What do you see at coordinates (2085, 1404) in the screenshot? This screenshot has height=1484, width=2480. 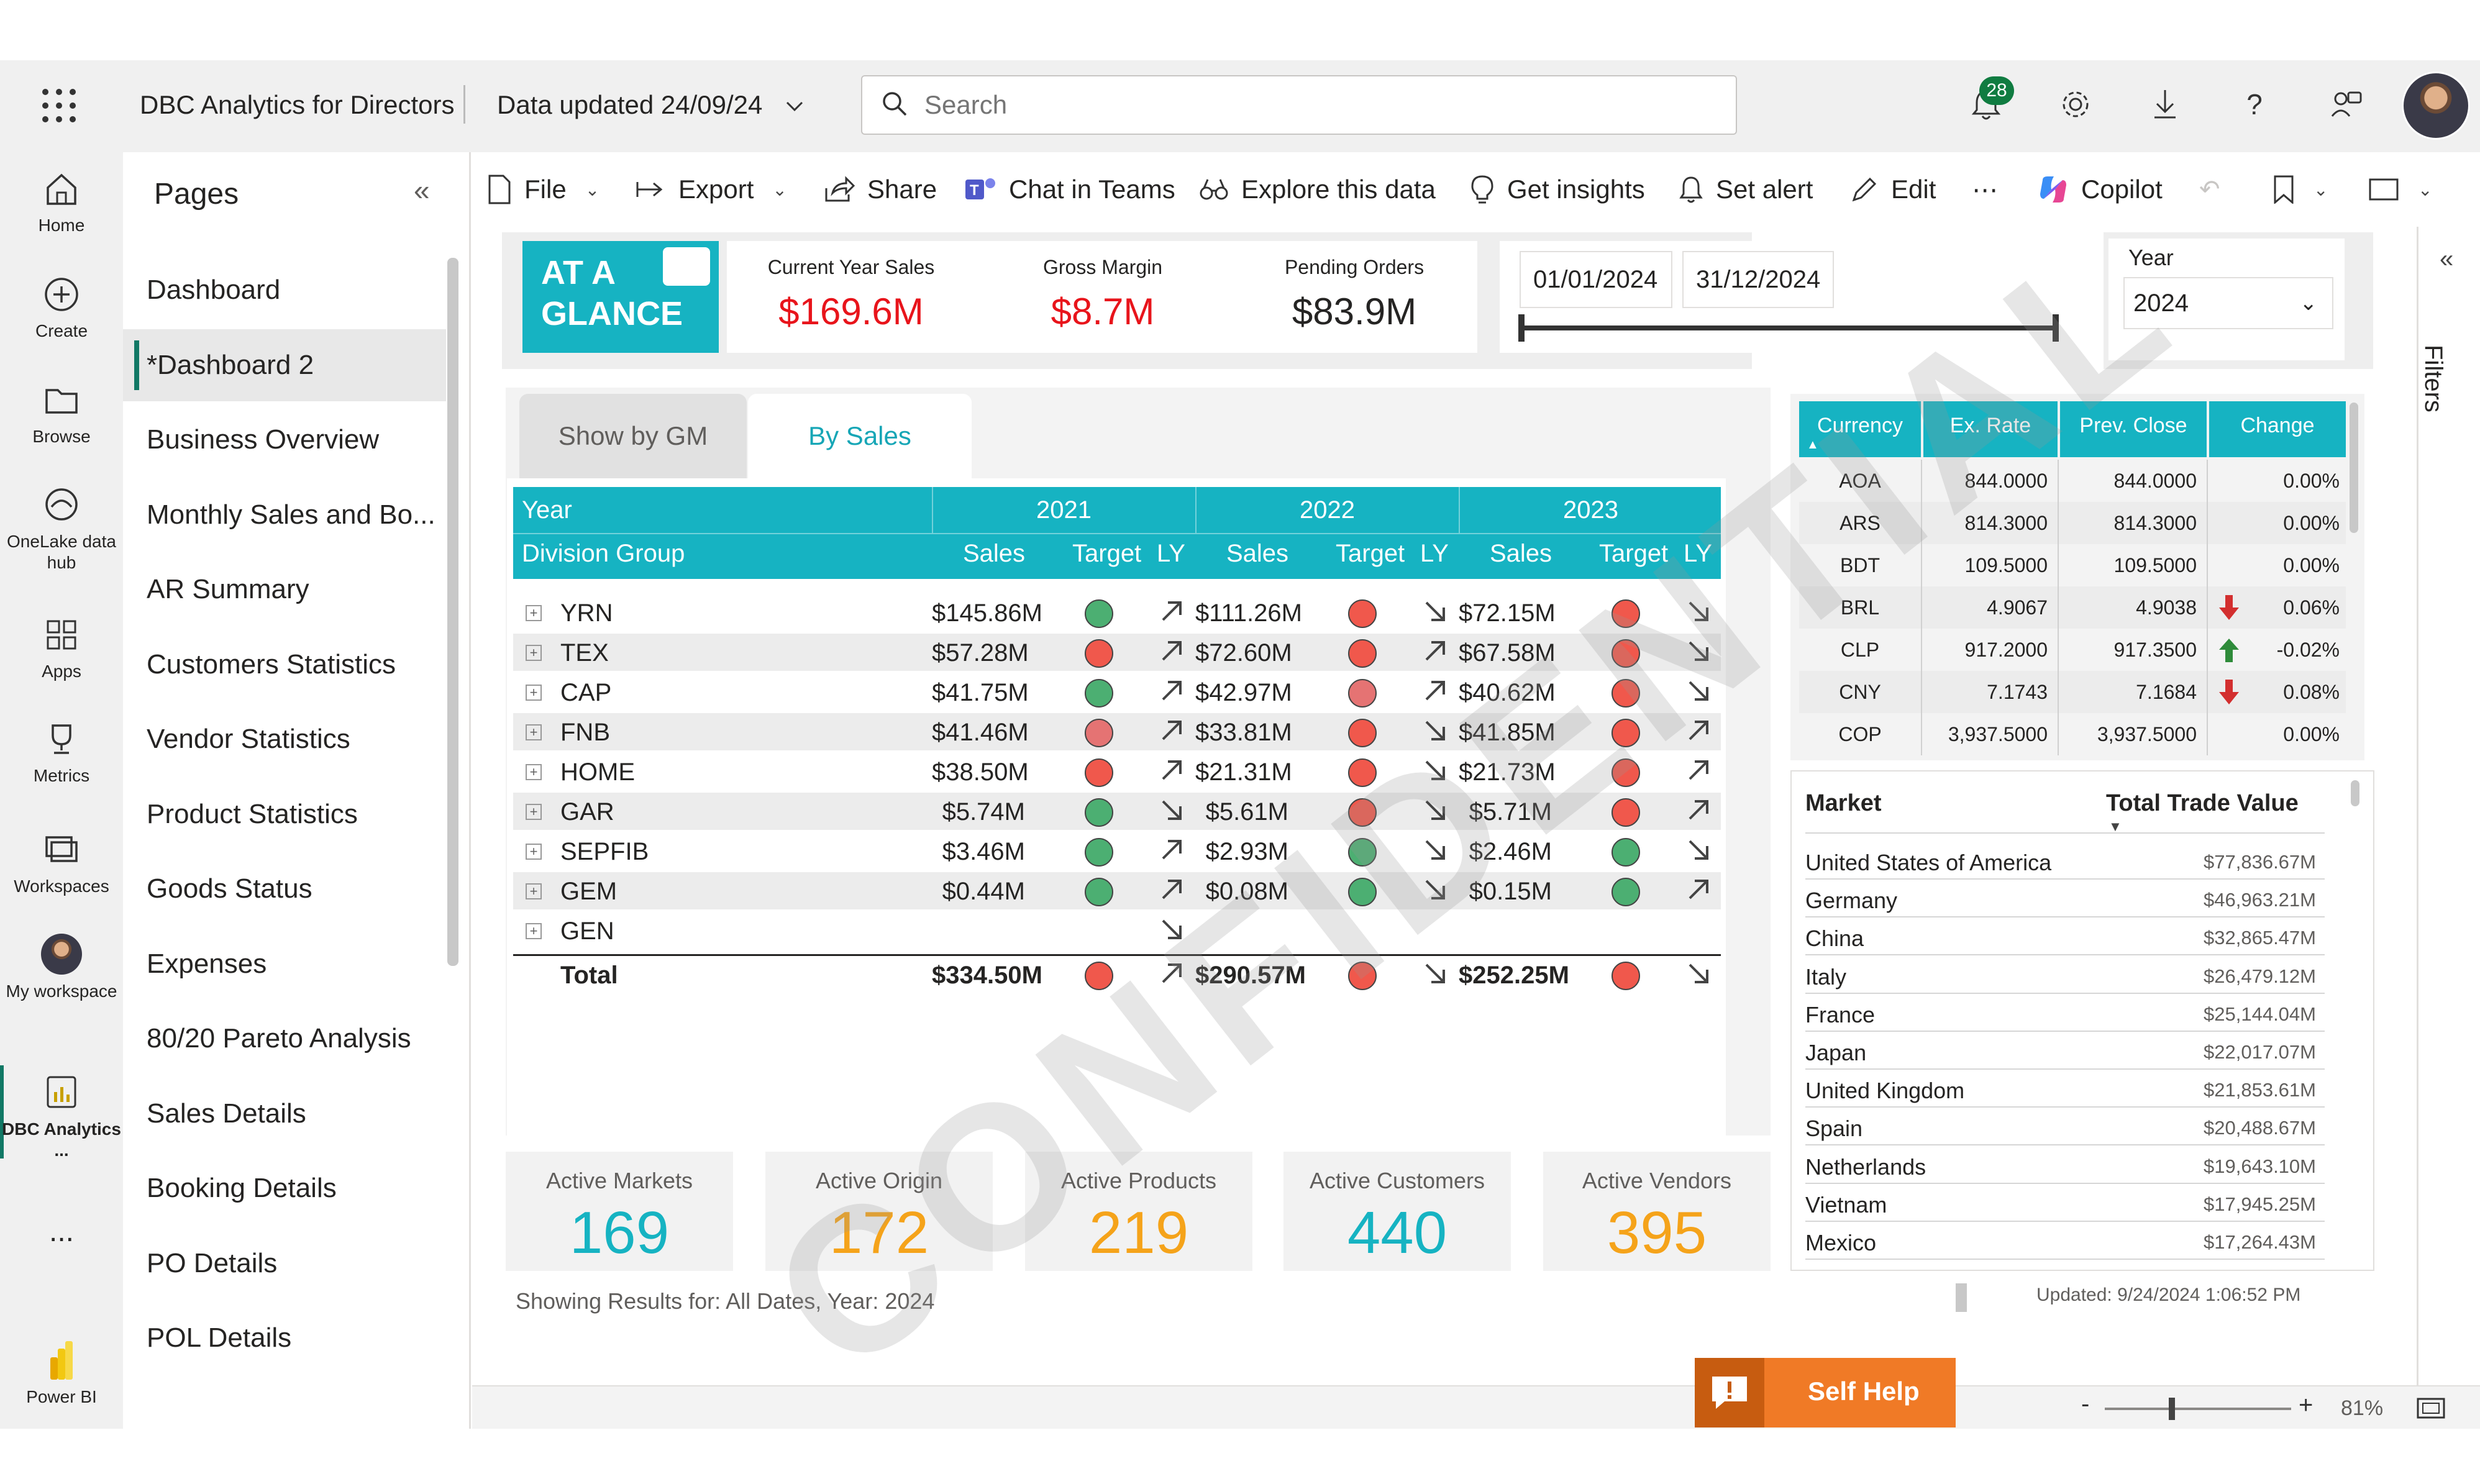 I see `zoom-out-button: -` at bounding box center [2085, 1404].